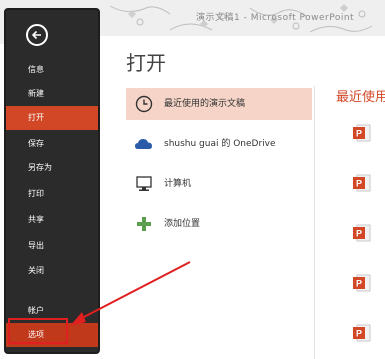 Image resolution: width=385 pixels, height=359 pixels. What do you see at coordinates (275, 18) in the screenshot?
I see `window-title: 演示文稿1 - Microsoft PowerPoint` at bounding box center [275, 18].